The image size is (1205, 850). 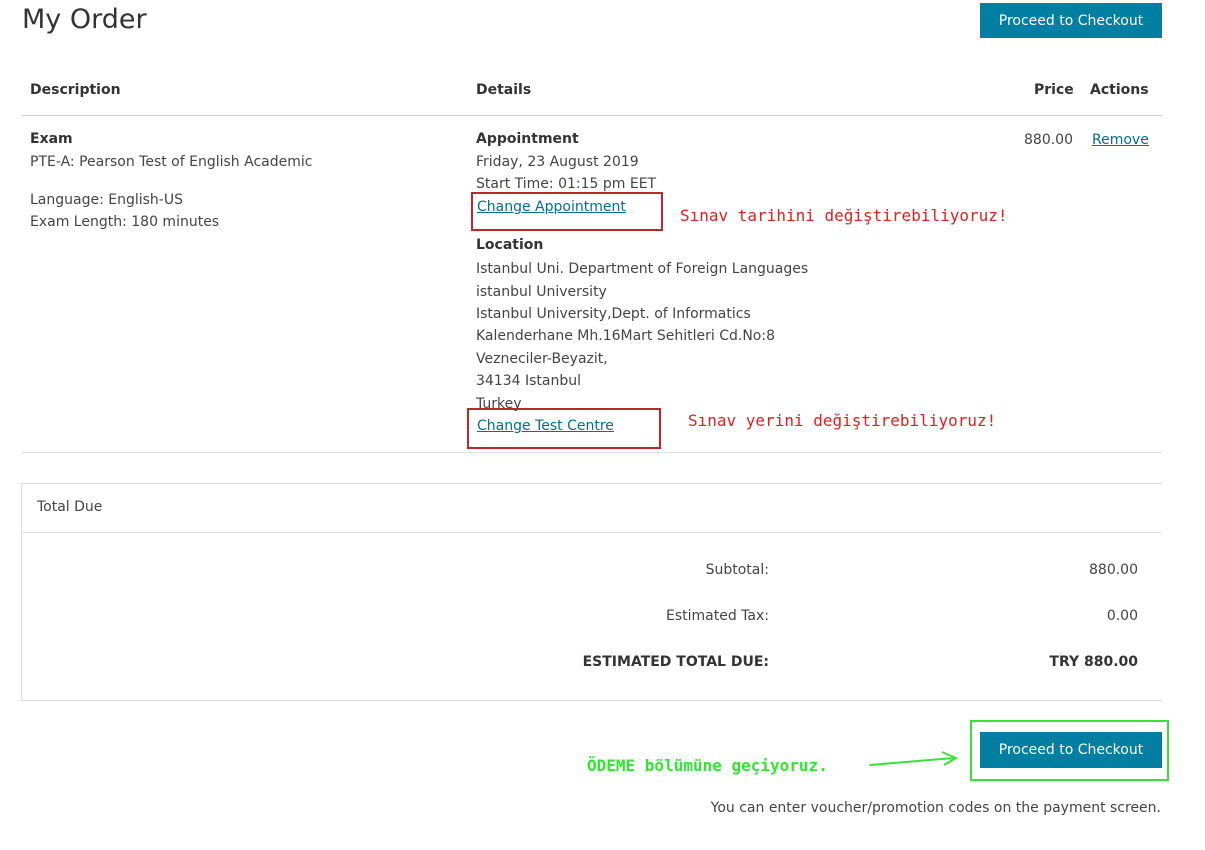 What do you see at coordinates (70, 507) in the screenshot?
I see `total-due-heading: Total Due` at bounding box center [70, 507].